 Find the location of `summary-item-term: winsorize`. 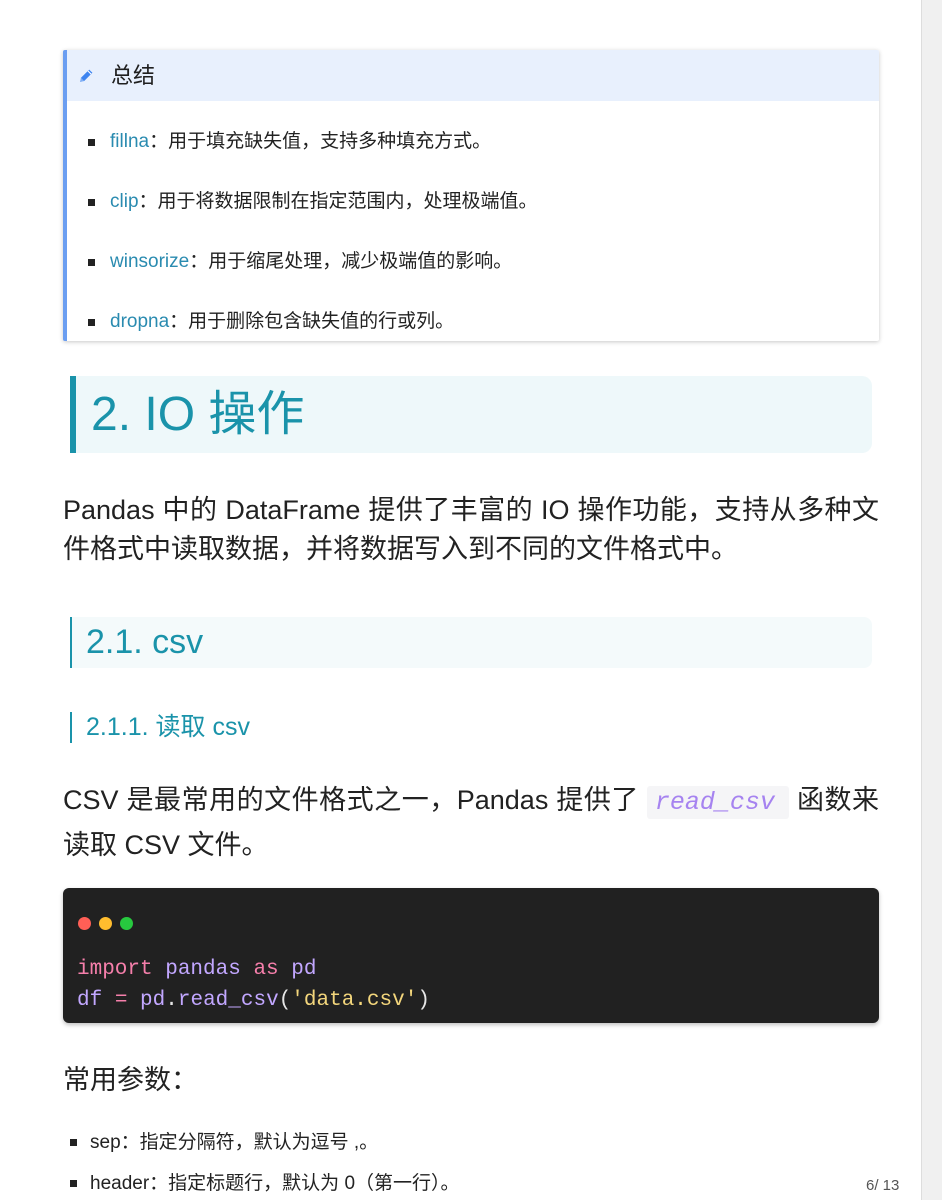

summary-item-term: winsorize is located at coordinates (150, 261).